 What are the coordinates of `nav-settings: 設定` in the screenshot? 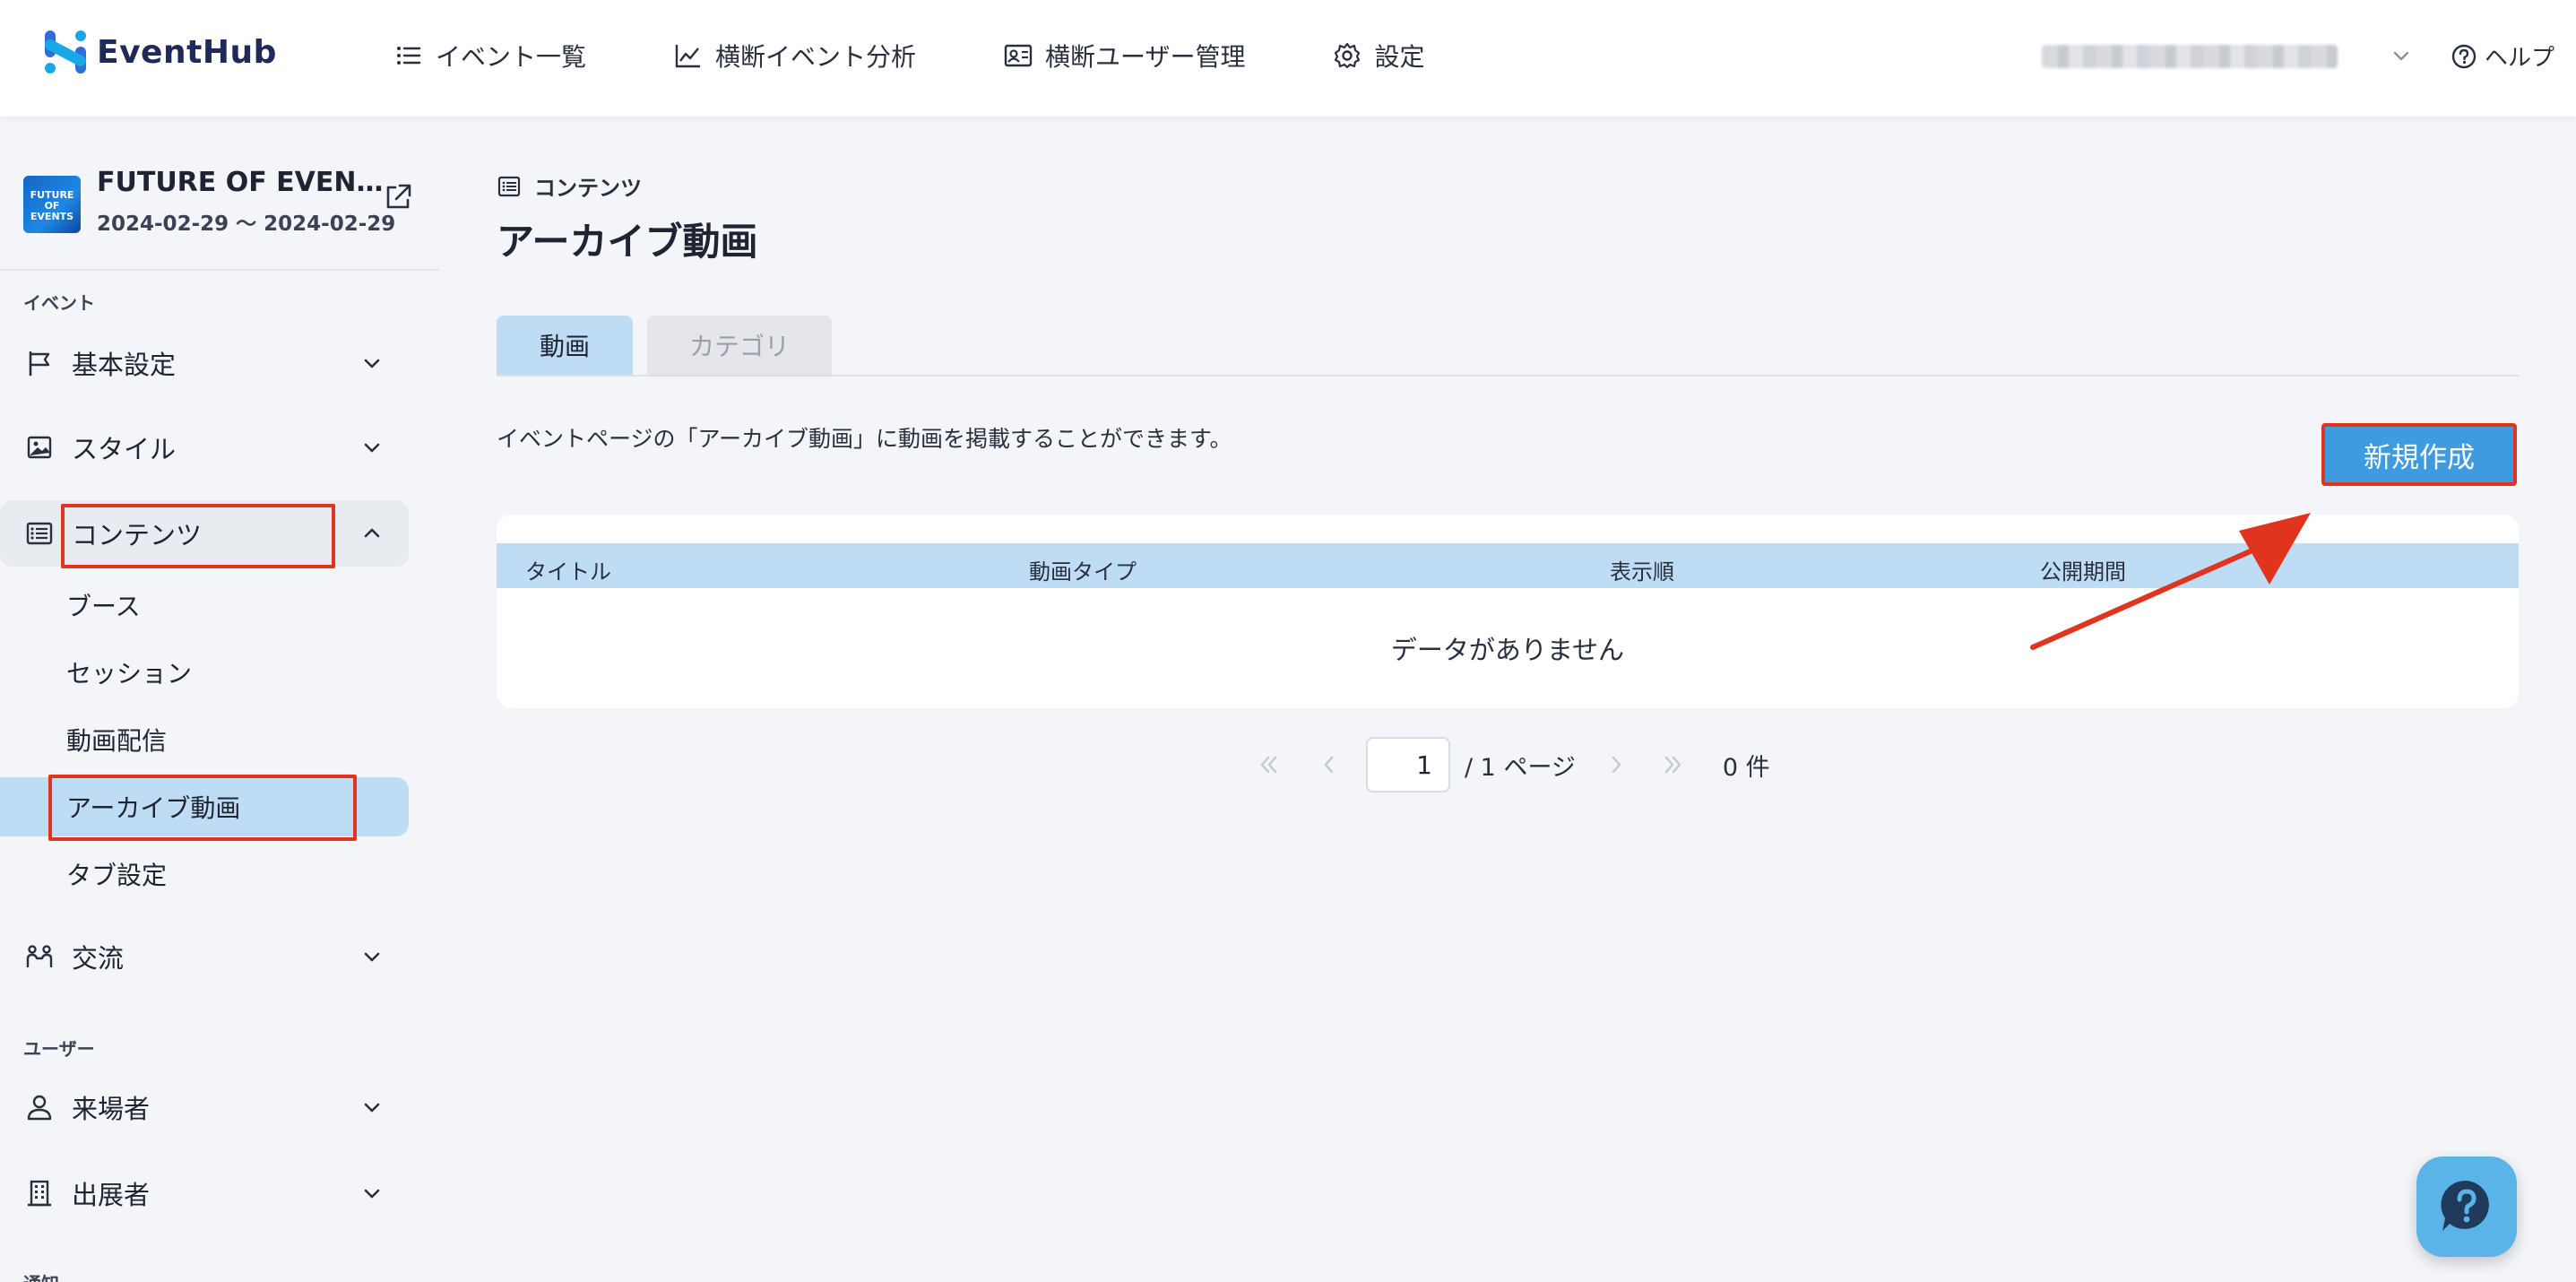 It's located at (1379, 56).